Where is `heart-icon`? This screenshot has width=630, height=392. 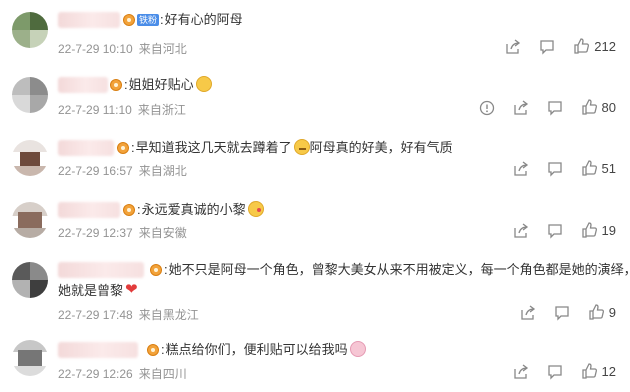
heart-icon is located at coordinates (133, 290).